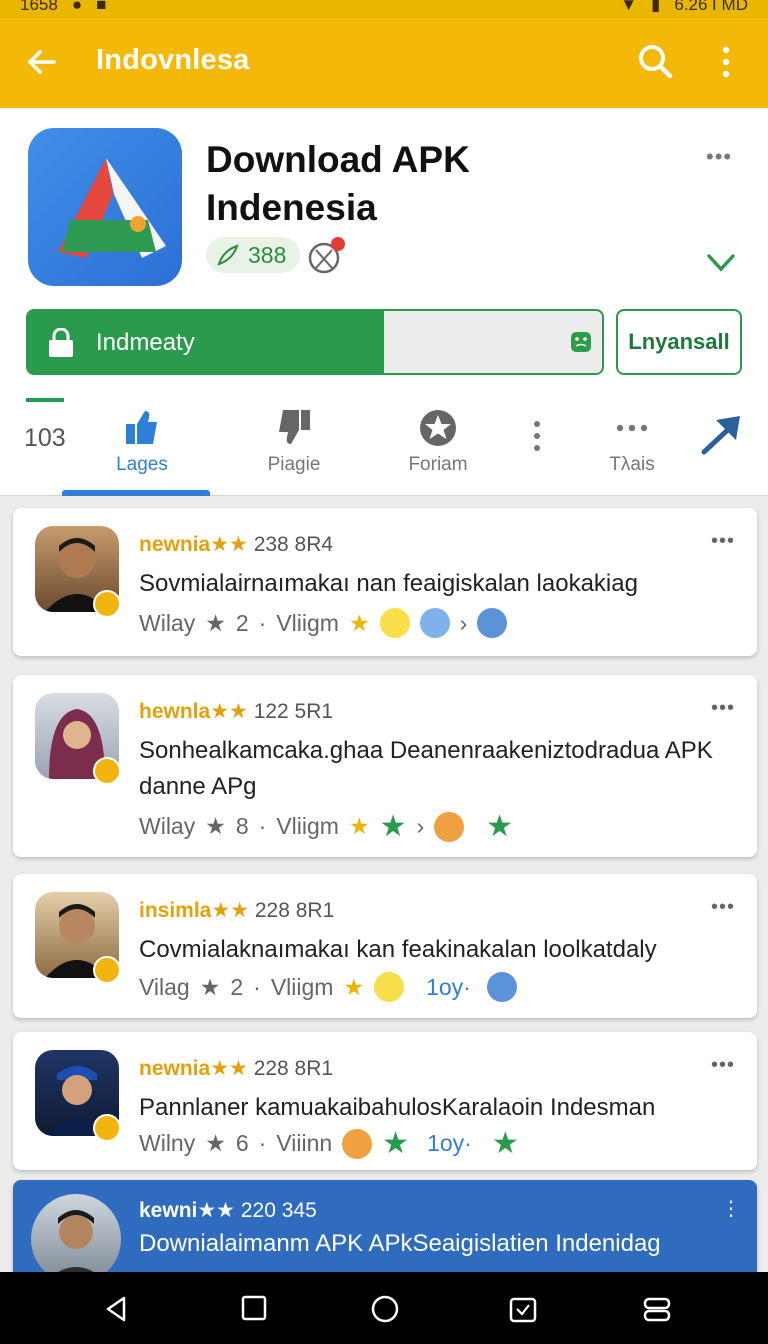  Describe the element at coordinates (45, 400) in the screenshot. I see `count-indicator` at that location.